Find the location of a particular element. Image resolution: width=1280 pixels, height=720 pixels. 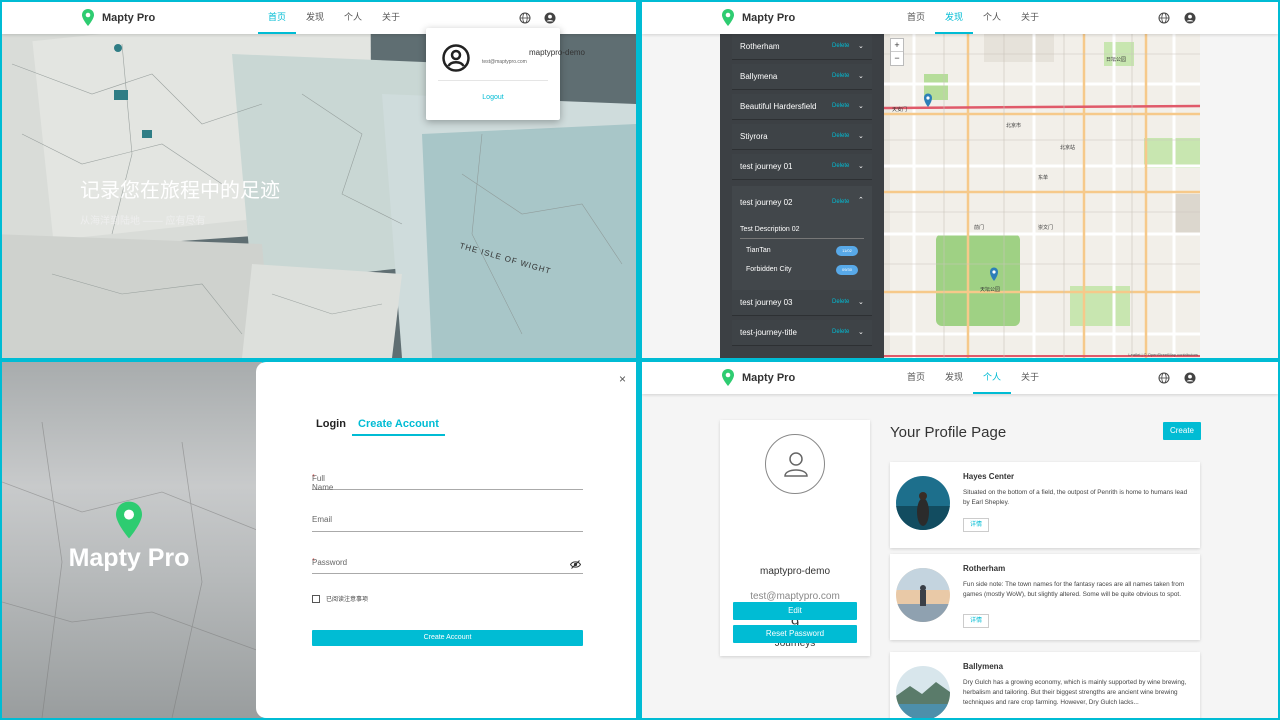

zoom-in-button: + is located at coordinates (897, 45).